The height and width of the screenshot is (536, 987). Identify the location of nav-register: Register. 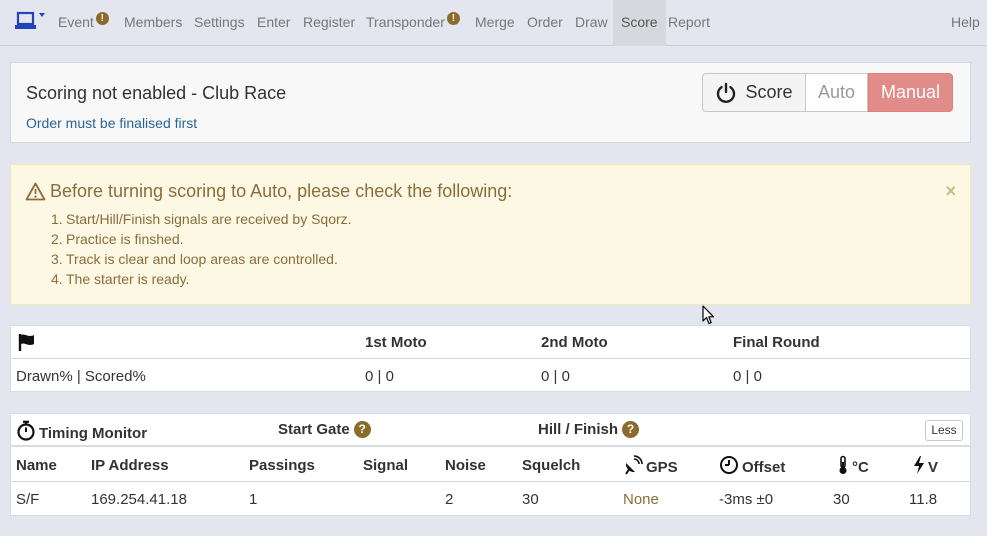
(329, 23).